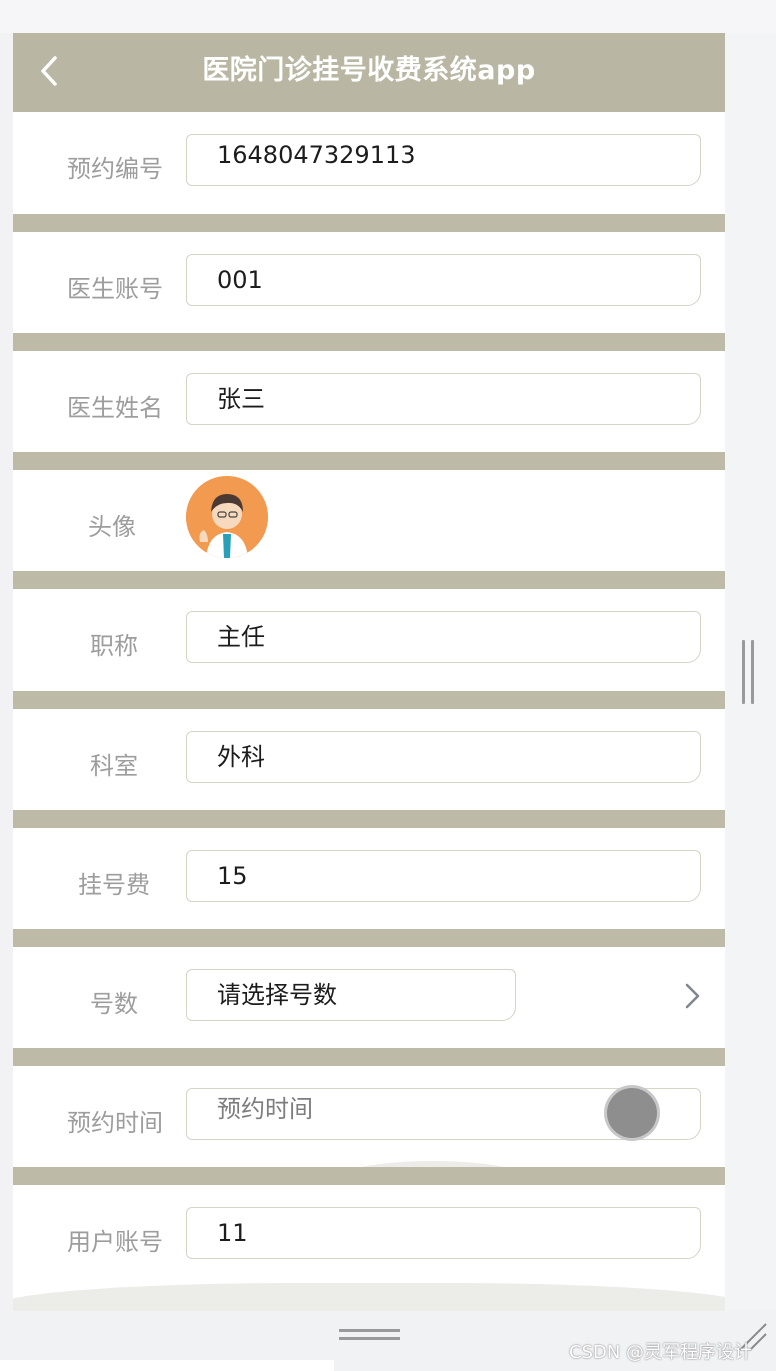 This screenshot has width=776, height=1371. Describe the element at coordinates (114, 1004) in the screenshot. I see `number-label: 号数` at that location.